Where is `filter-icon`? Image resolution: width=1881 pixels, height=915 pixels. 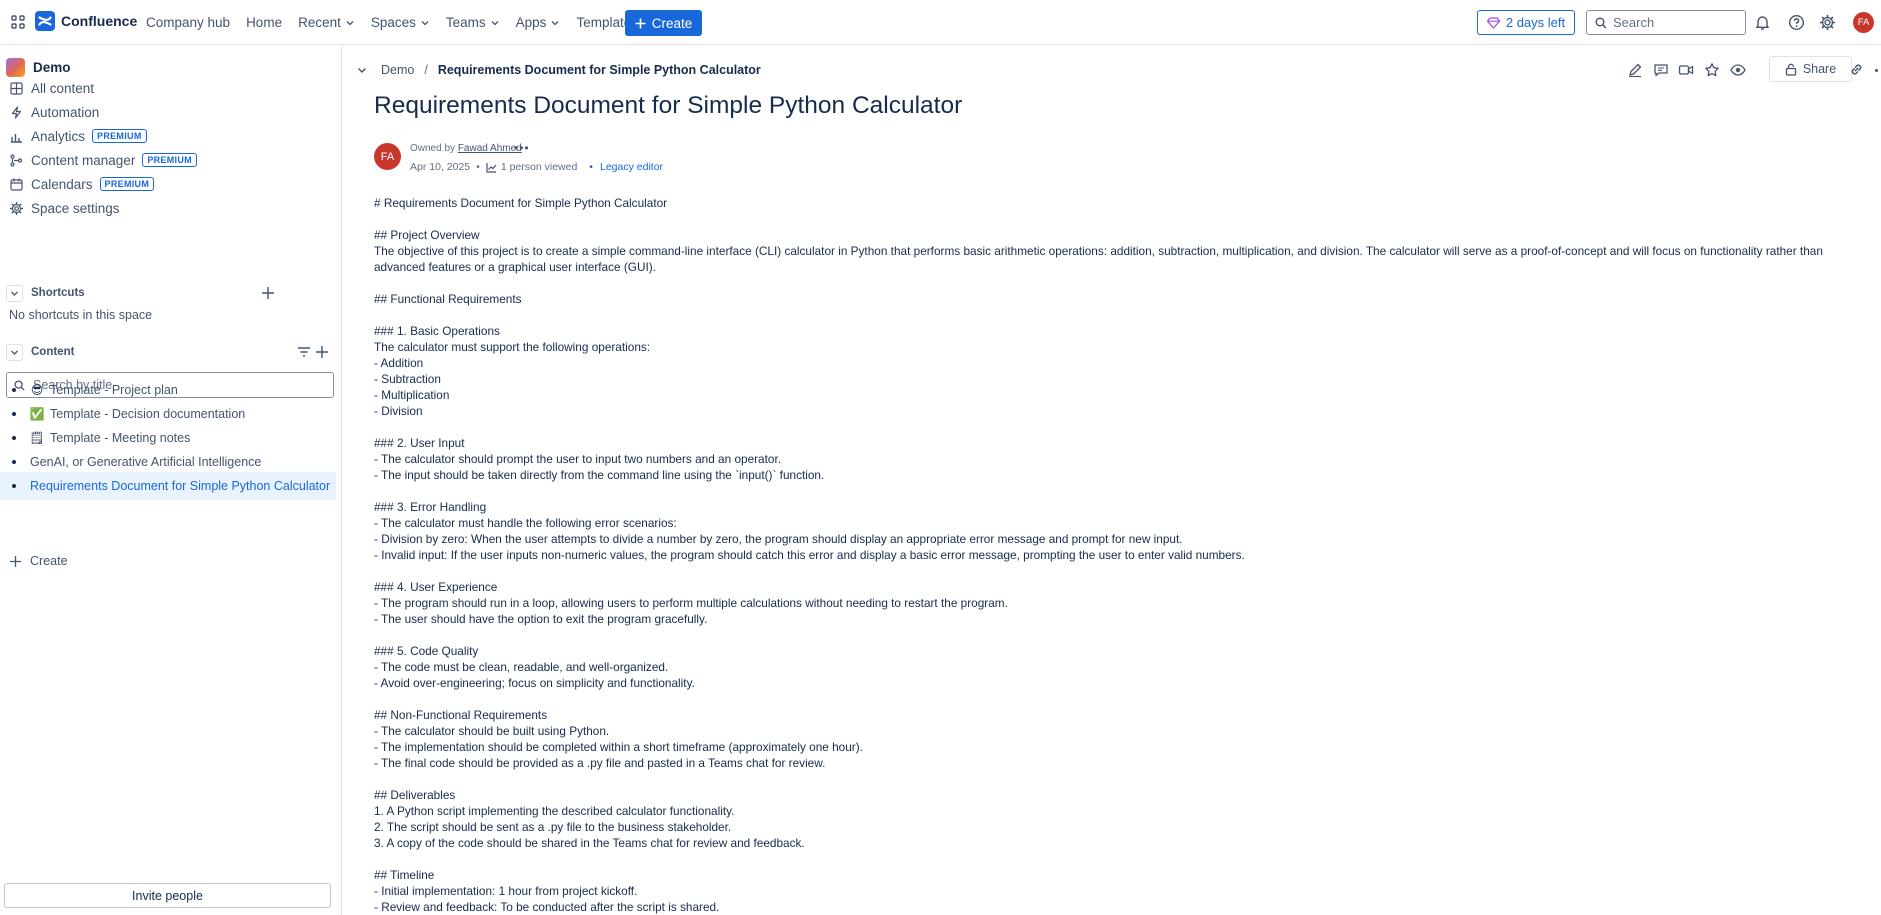 filter-icon is located at coordinates (304, 352).